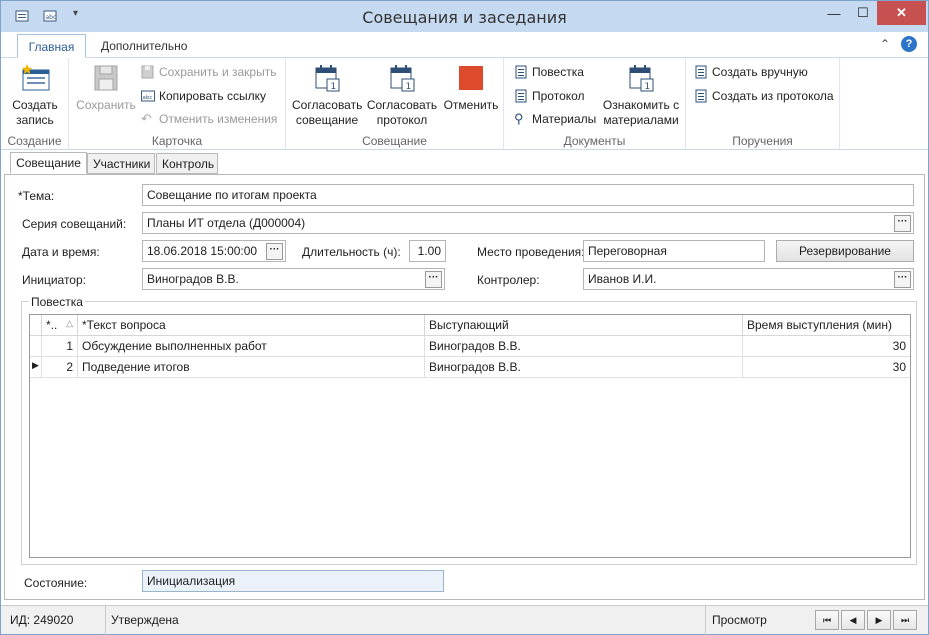 This screenshot has height=635, width=929. What do you see at coordinates (274, 251) in the screenshot?
I see `datetime-picker-button: ···` at bounding box center [274, 251].